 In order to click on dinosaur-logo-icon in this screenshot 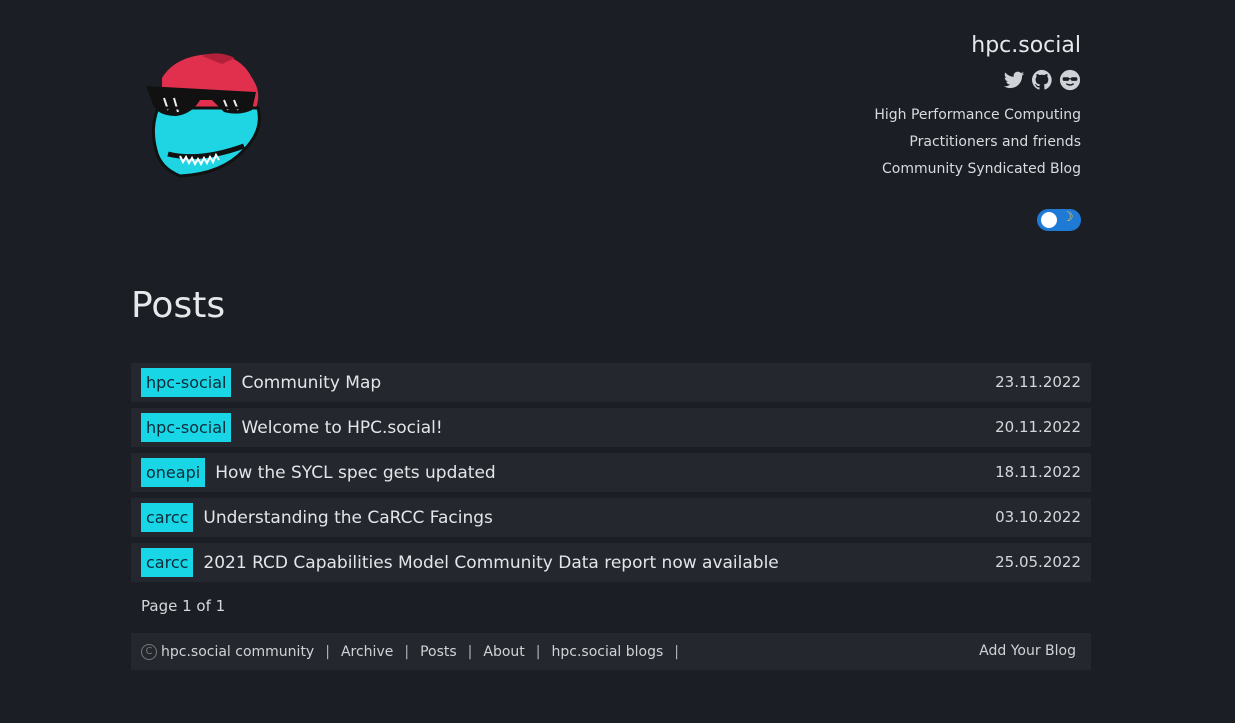, I will do `click(203, 115)`.